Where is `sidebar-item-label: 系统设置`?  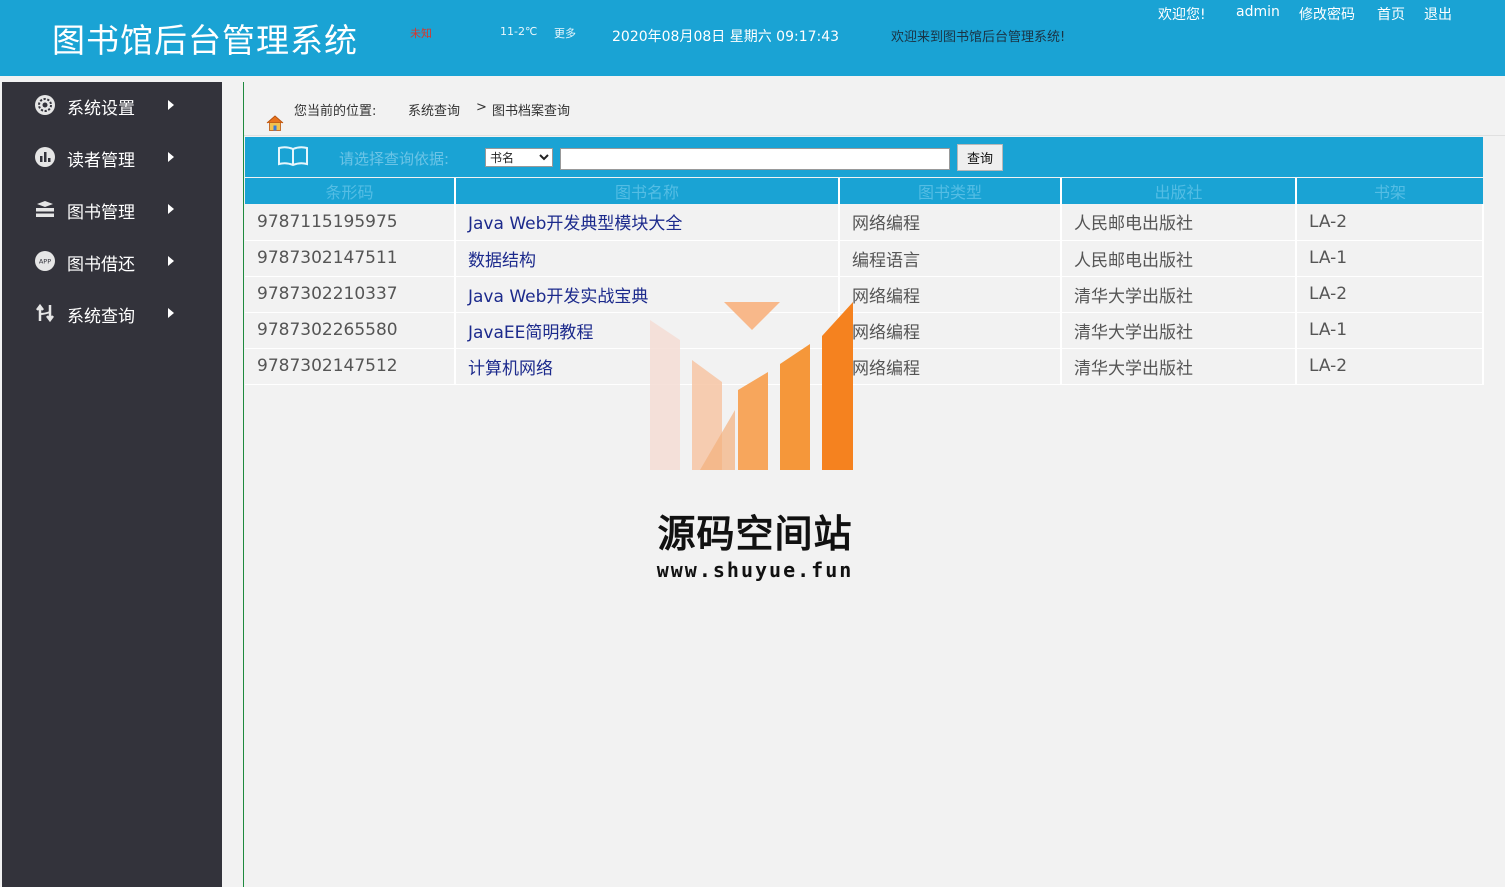
sidebar-item-label: 系统设置 is located at coordinates (101, 109).